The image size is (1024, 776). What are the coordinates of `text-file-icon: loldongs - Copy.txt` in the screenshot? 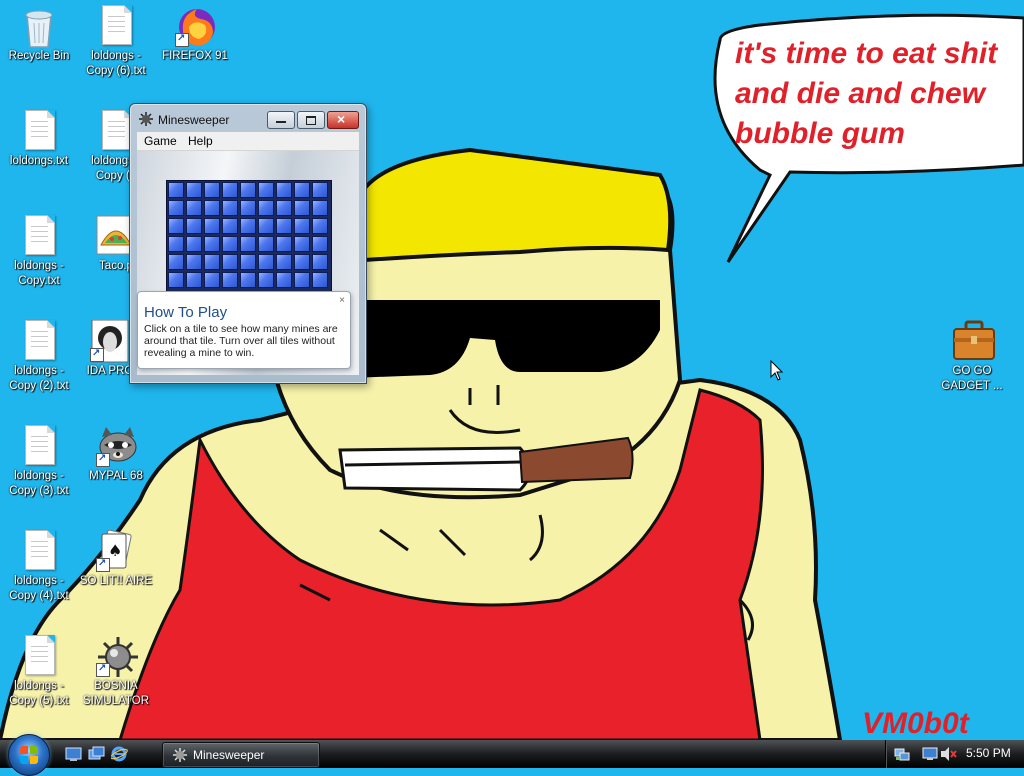 It's located at (39, 252).